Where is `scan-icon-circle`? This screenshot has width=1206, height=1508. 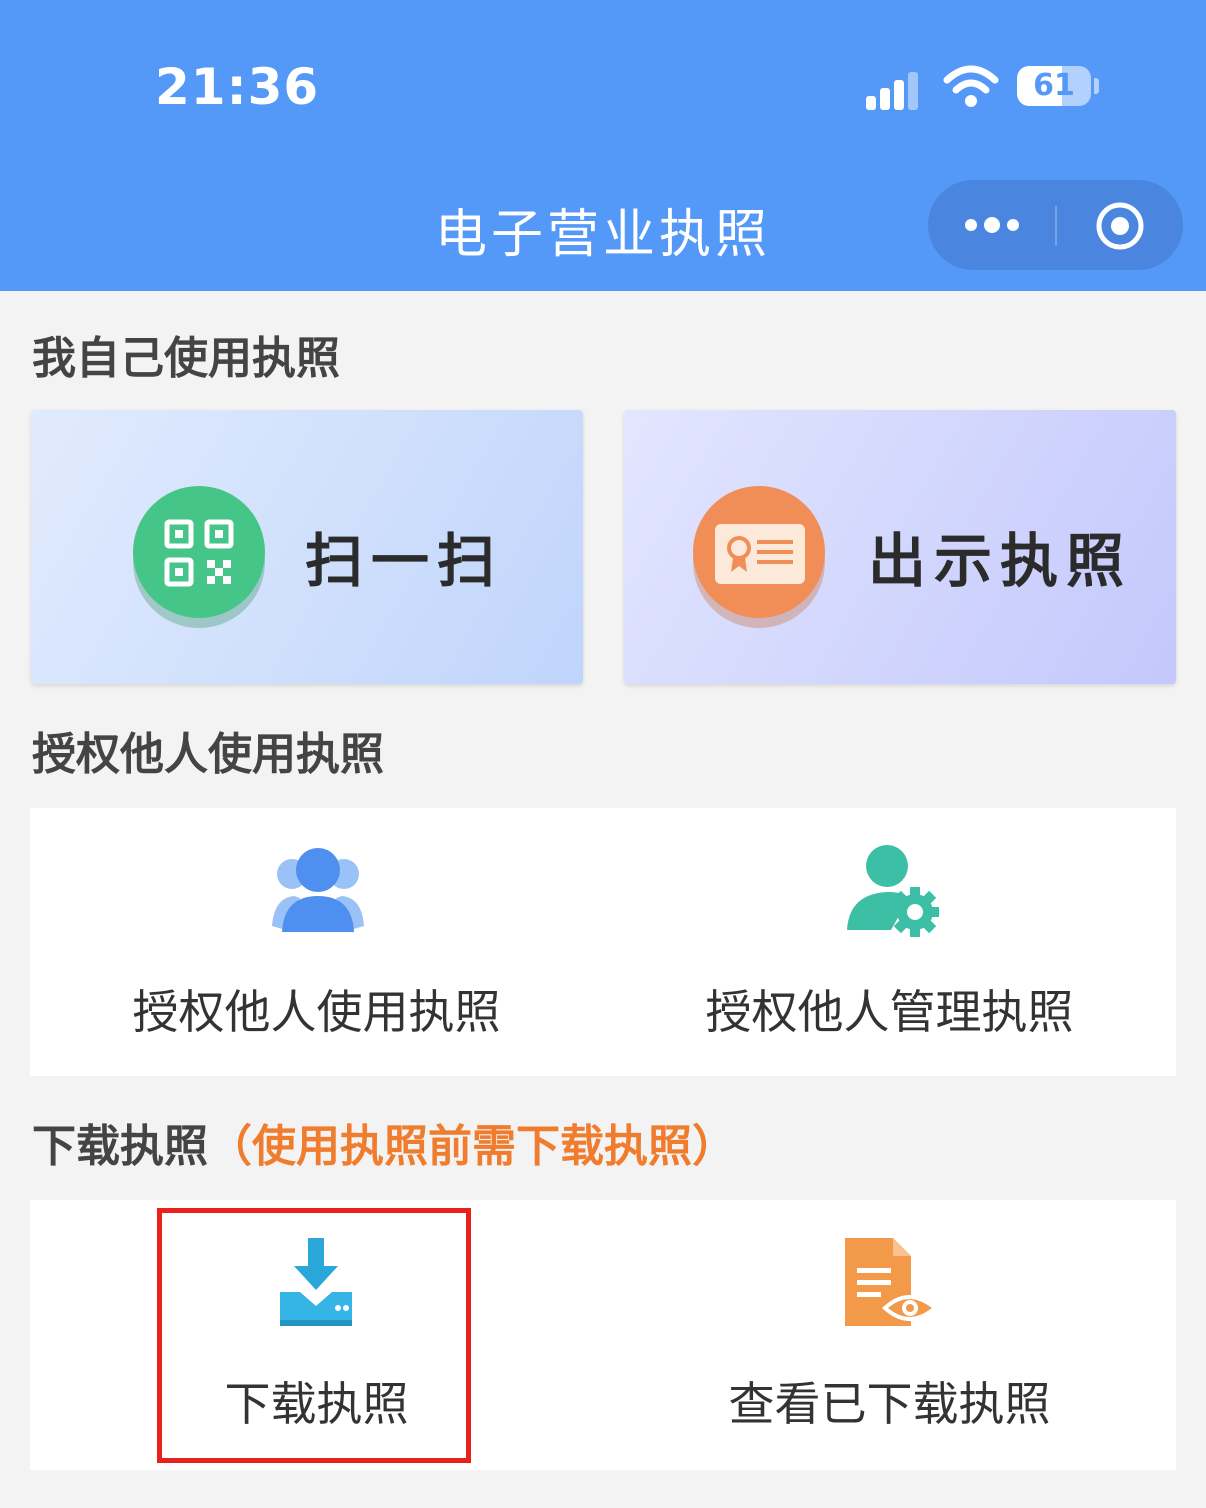
scan-icon-circle is located at coordinates (199, 552).